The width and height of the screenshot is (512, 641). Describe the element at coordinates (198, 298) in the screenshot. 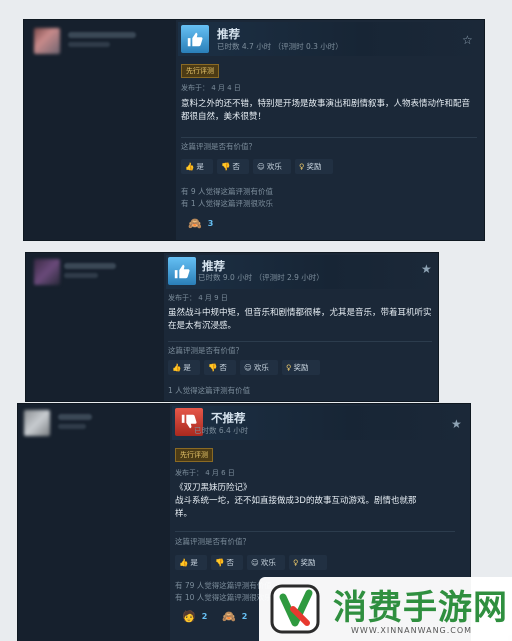

I see `post-date: 发布于： 4 月 9 日` at that location.